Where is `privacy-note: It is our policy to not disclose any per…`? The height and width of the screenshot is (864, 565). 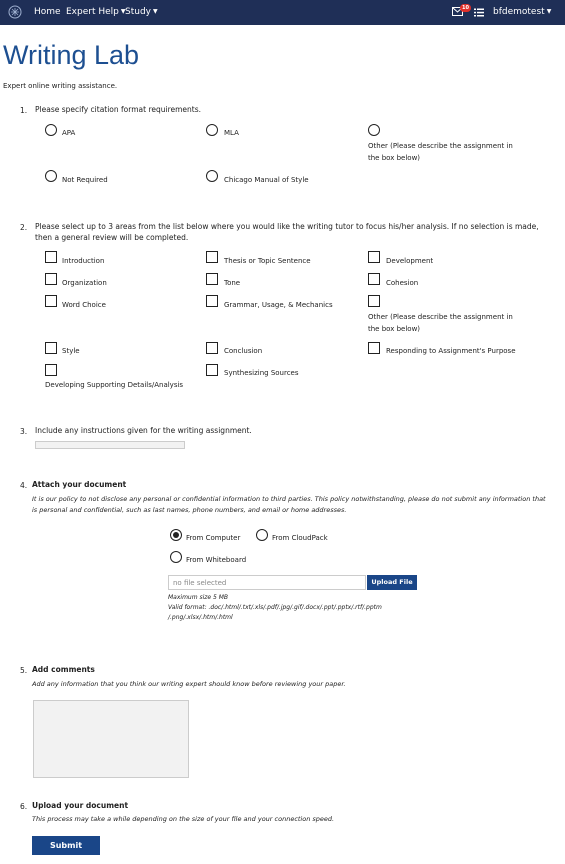
privacy-note: It is our policy to not disclose any per… is located at coordinates (289, 504).